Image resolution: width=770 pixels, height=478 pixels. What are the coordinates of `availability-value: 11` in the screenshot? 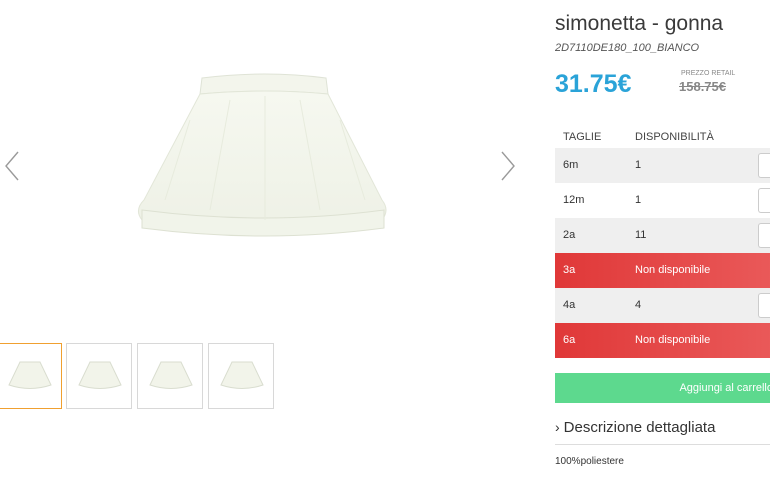 It's located at (641, 235).